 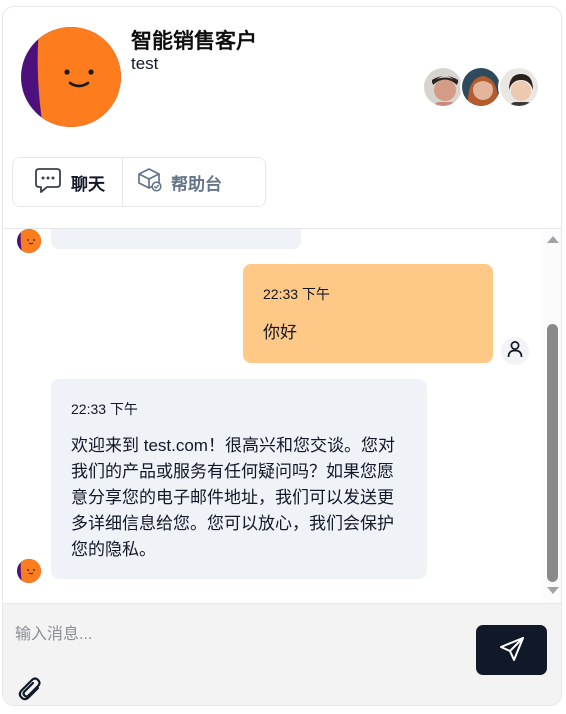 What do you see at coordinates (194, 41) in the screenshot?
I see `chat-title: 智能销售客户` at bounding box center [194, 41].